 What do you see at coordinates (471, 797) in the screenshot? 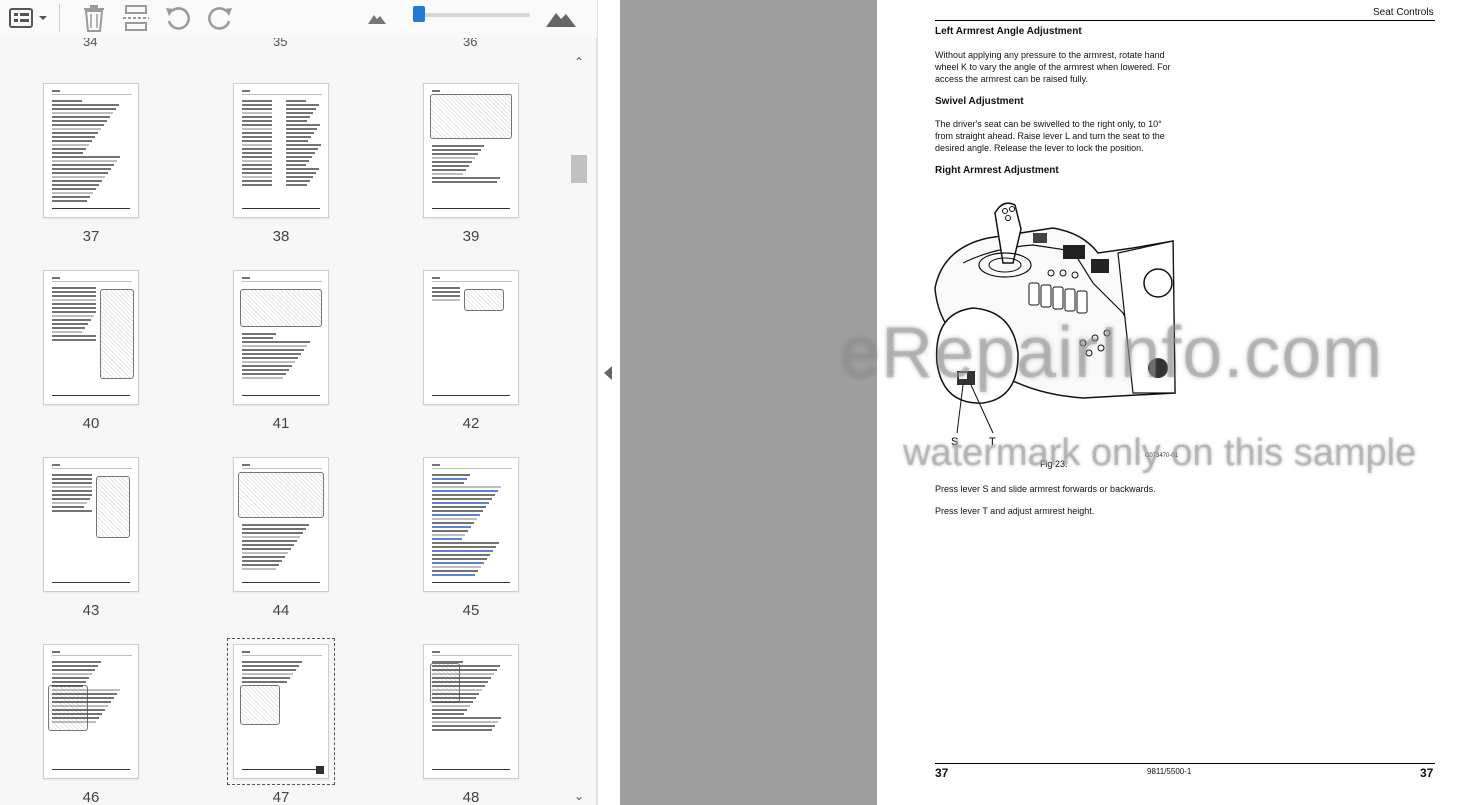
I see `thumbnail-page-number: 48` at bounding box center [471, 797].